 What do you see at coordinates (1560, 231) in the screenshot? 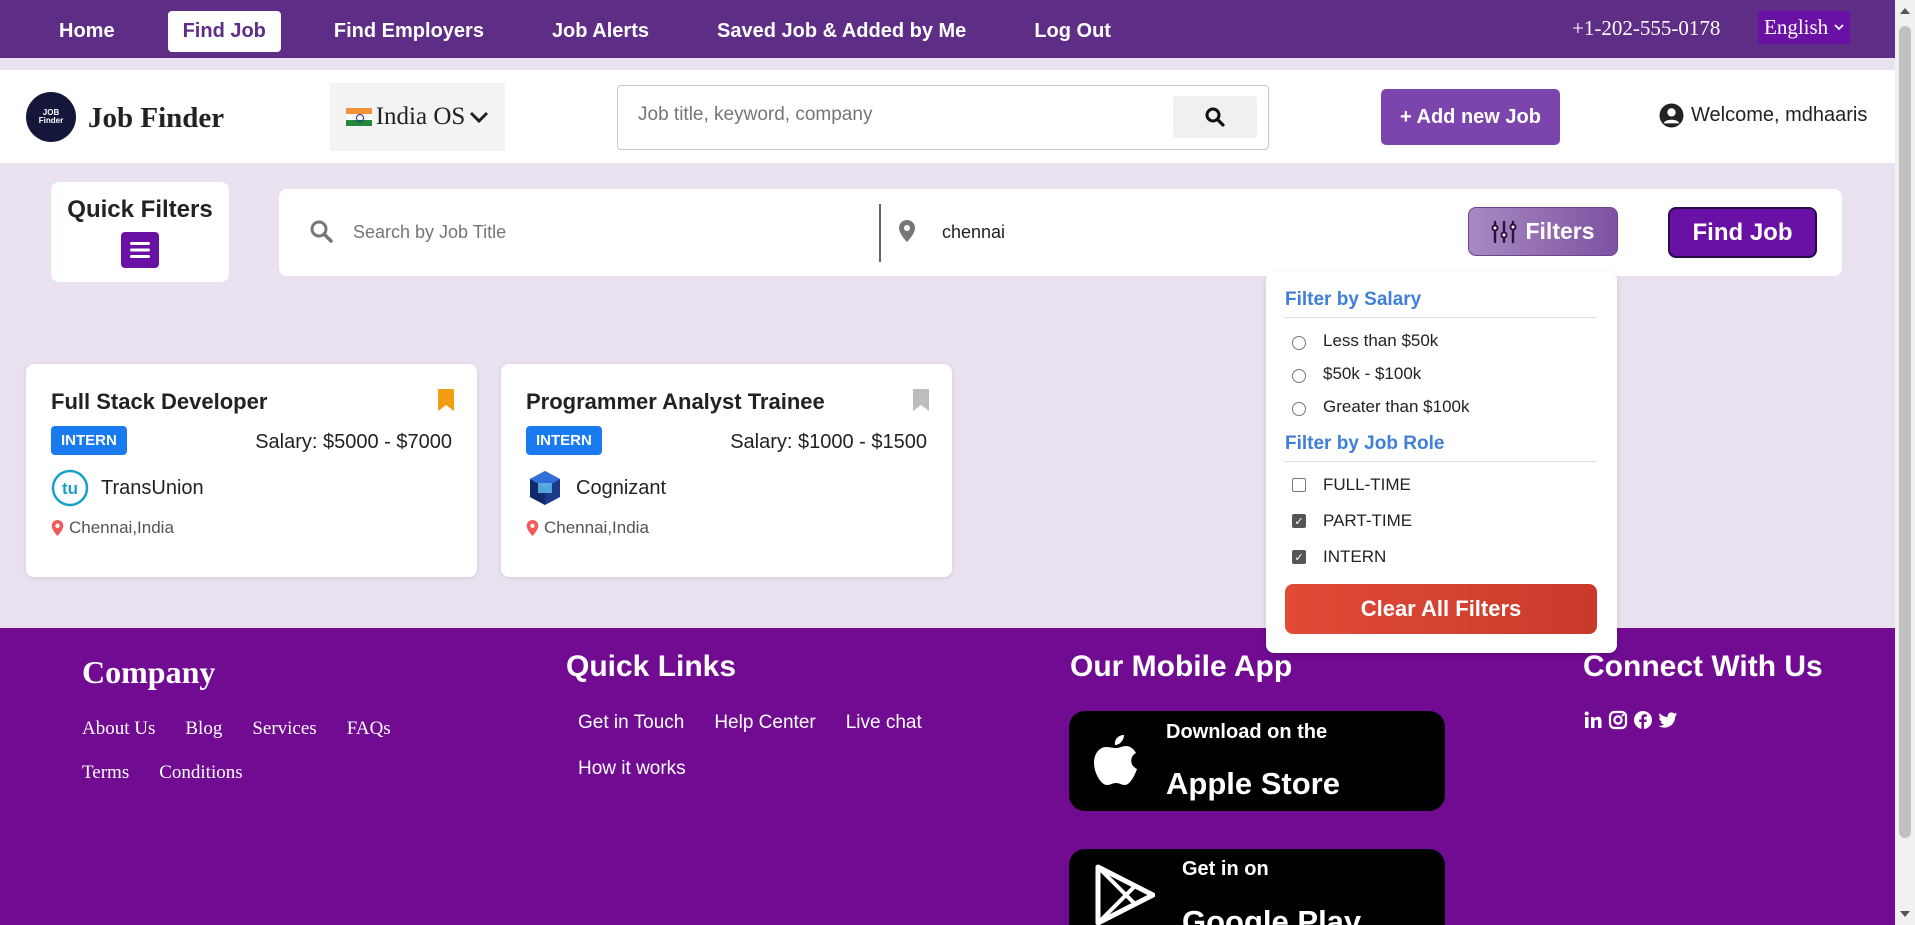
I see `filters-label: Filters` at bounding box center [1560, 231].